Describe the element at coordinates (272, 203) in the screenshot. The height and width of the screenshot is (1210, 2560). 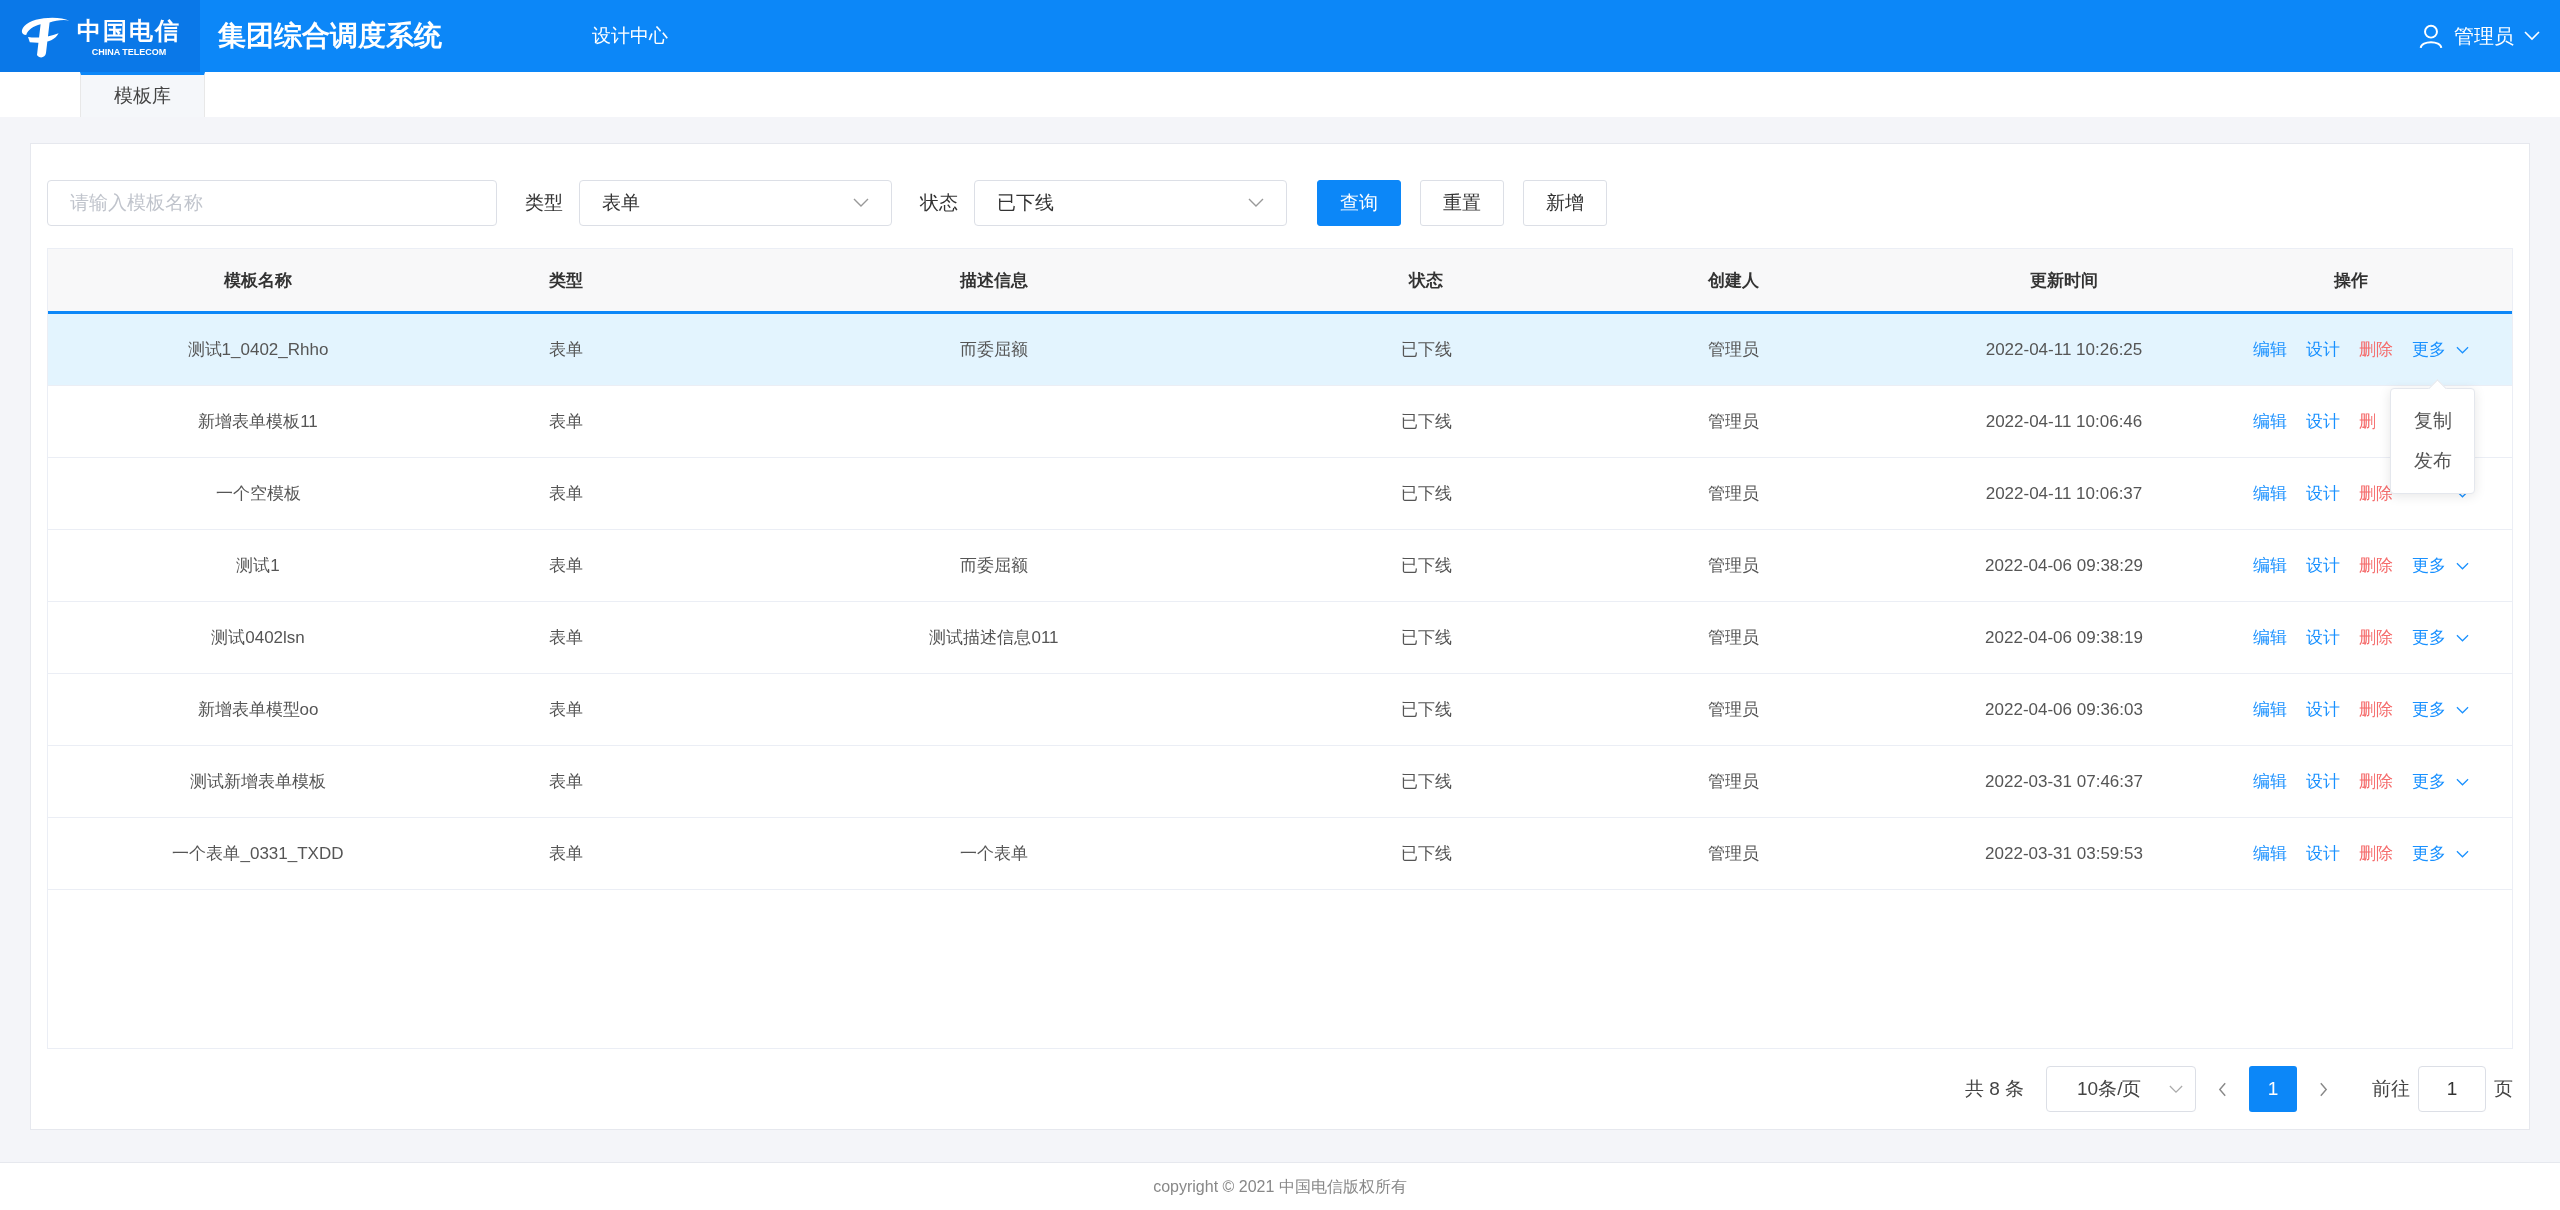
I see `name-search-field: 请输入模板名称` at that location.